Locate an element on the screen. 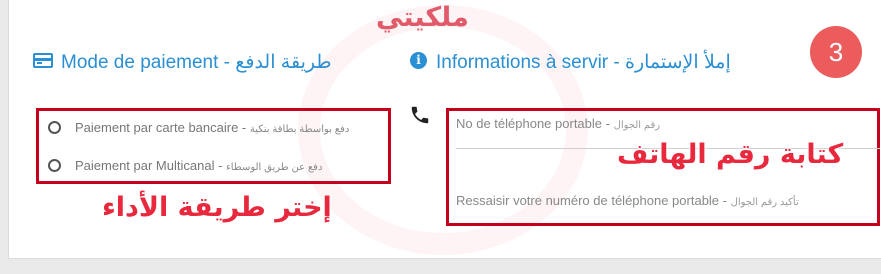  credit-card-icon is located at coordinates (43, 60).